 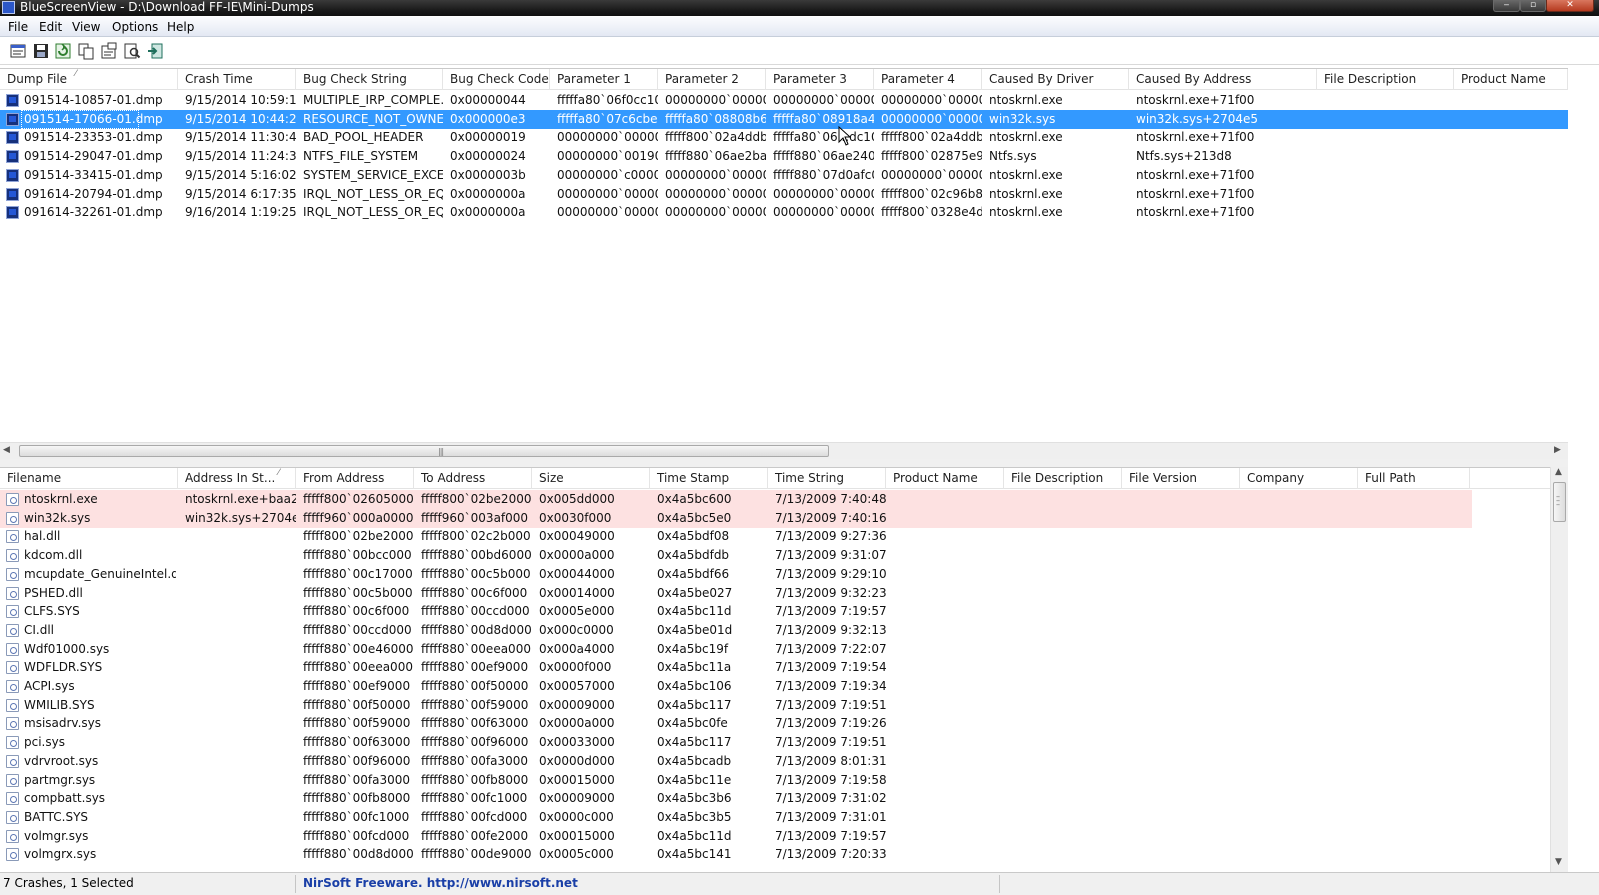 I want to click on nirsoft-link: NirSoft Freeware. http://www.nirsoft.net, so click(x=650, y=884).